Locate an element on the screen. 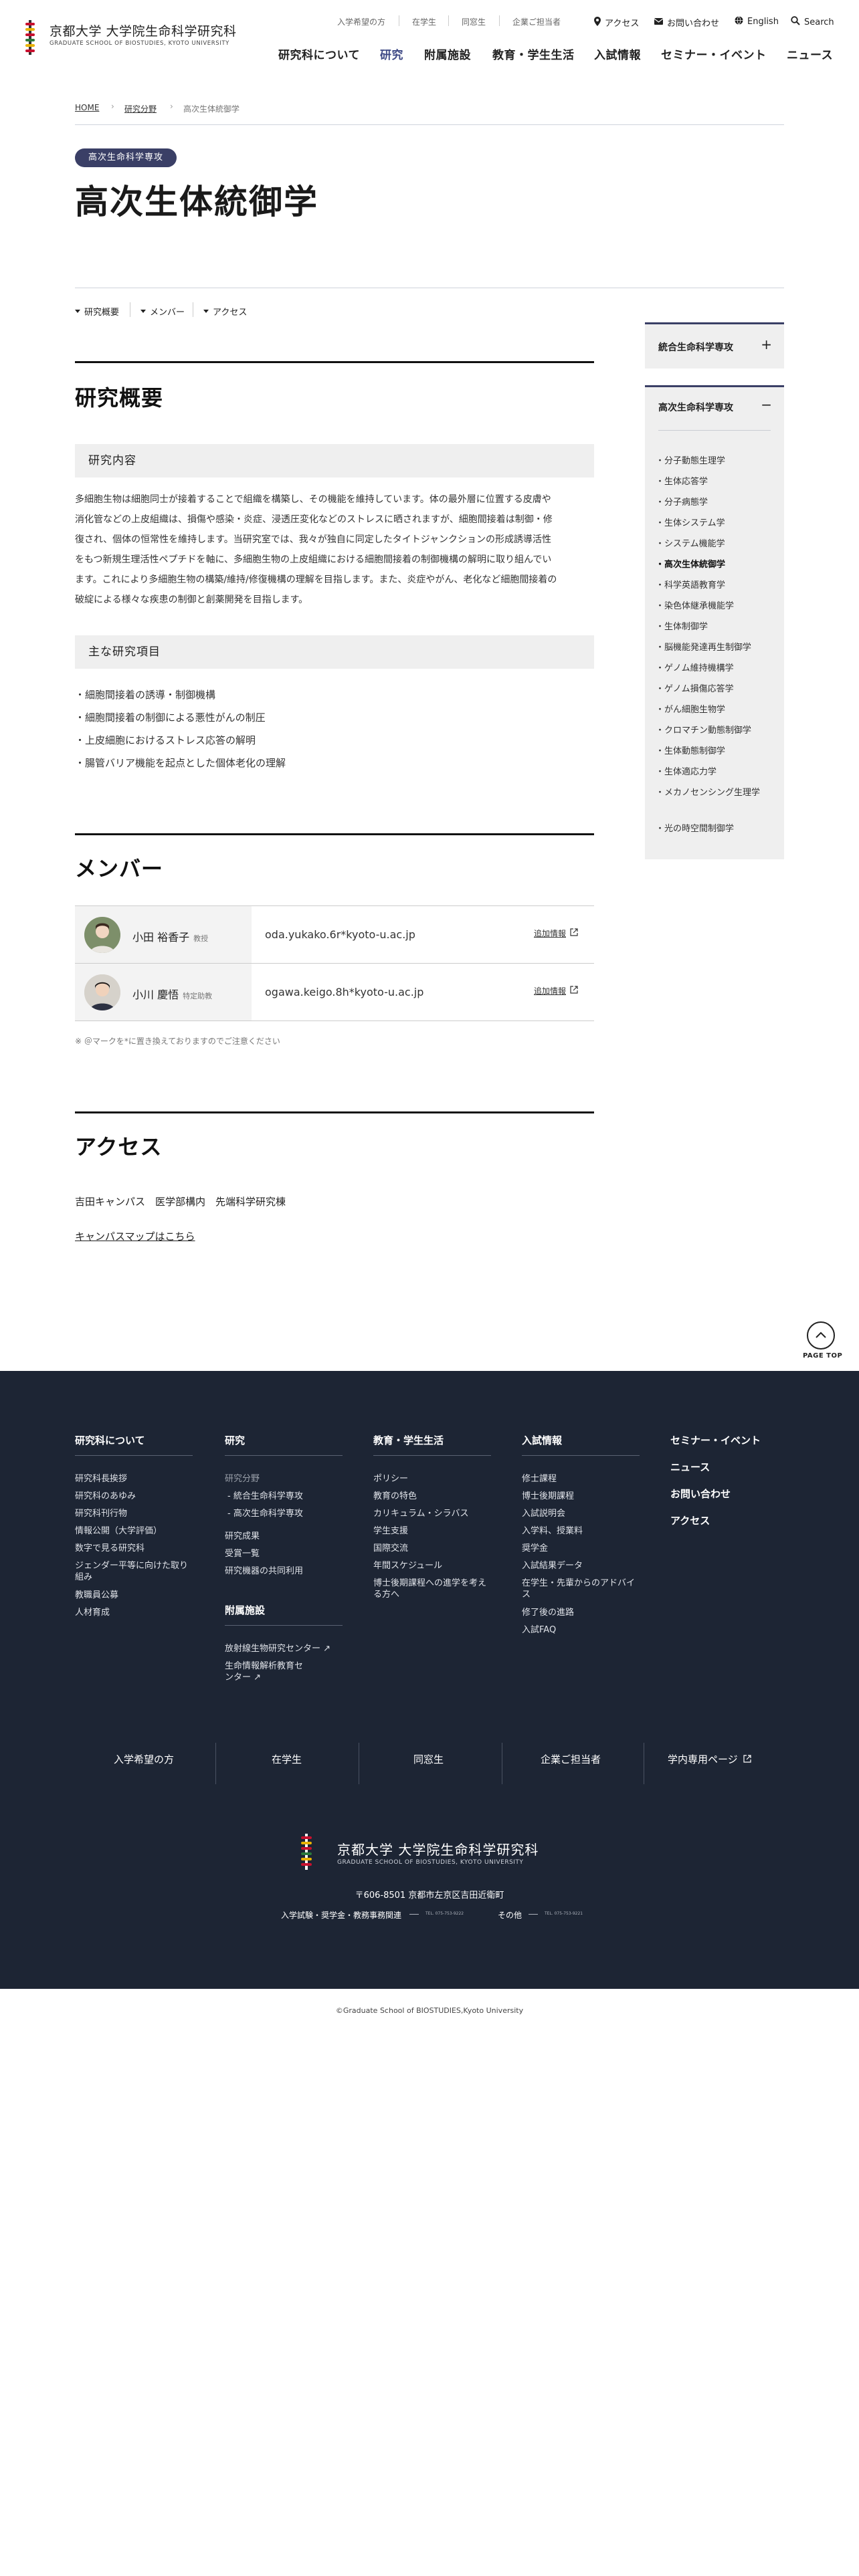  anchor-members: メンバー is located at coordinates (162, 312).